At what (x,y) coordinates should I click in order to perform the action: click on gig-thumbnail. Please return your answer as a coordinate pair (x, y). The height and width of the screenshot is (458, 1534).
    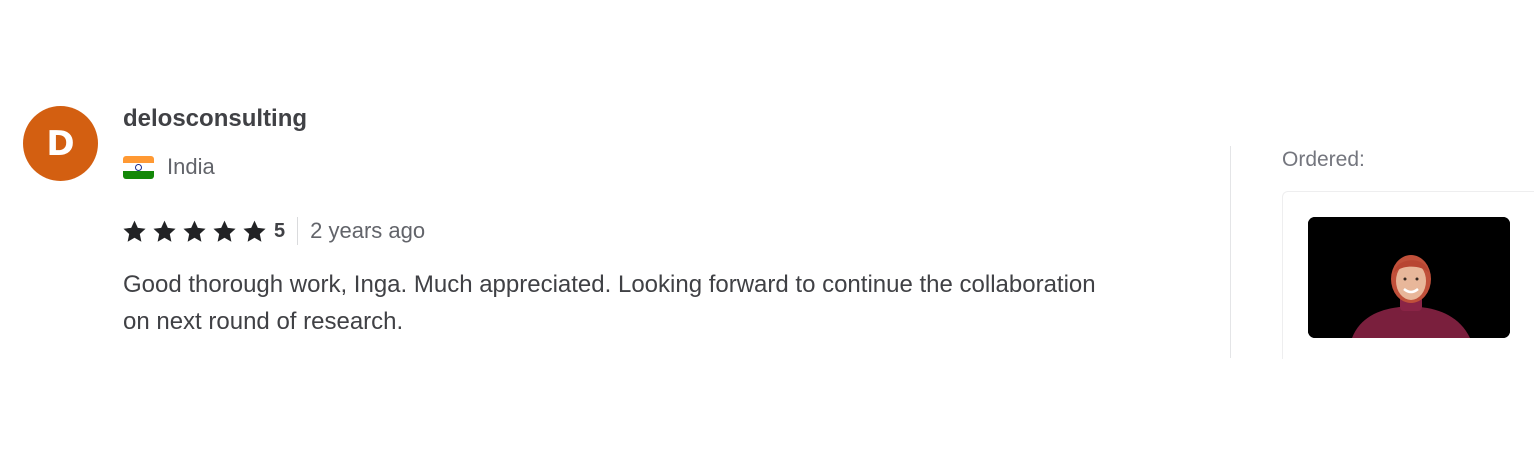
    Looking at the image, I should click on (1409, 277).